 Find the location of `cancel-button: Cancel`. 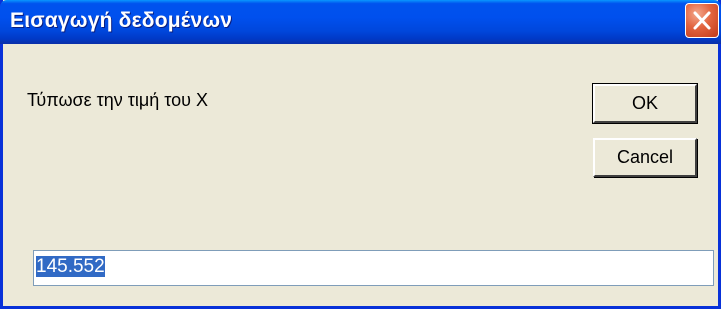

cancel-button: Cancel is located at coordinates (645, 157).